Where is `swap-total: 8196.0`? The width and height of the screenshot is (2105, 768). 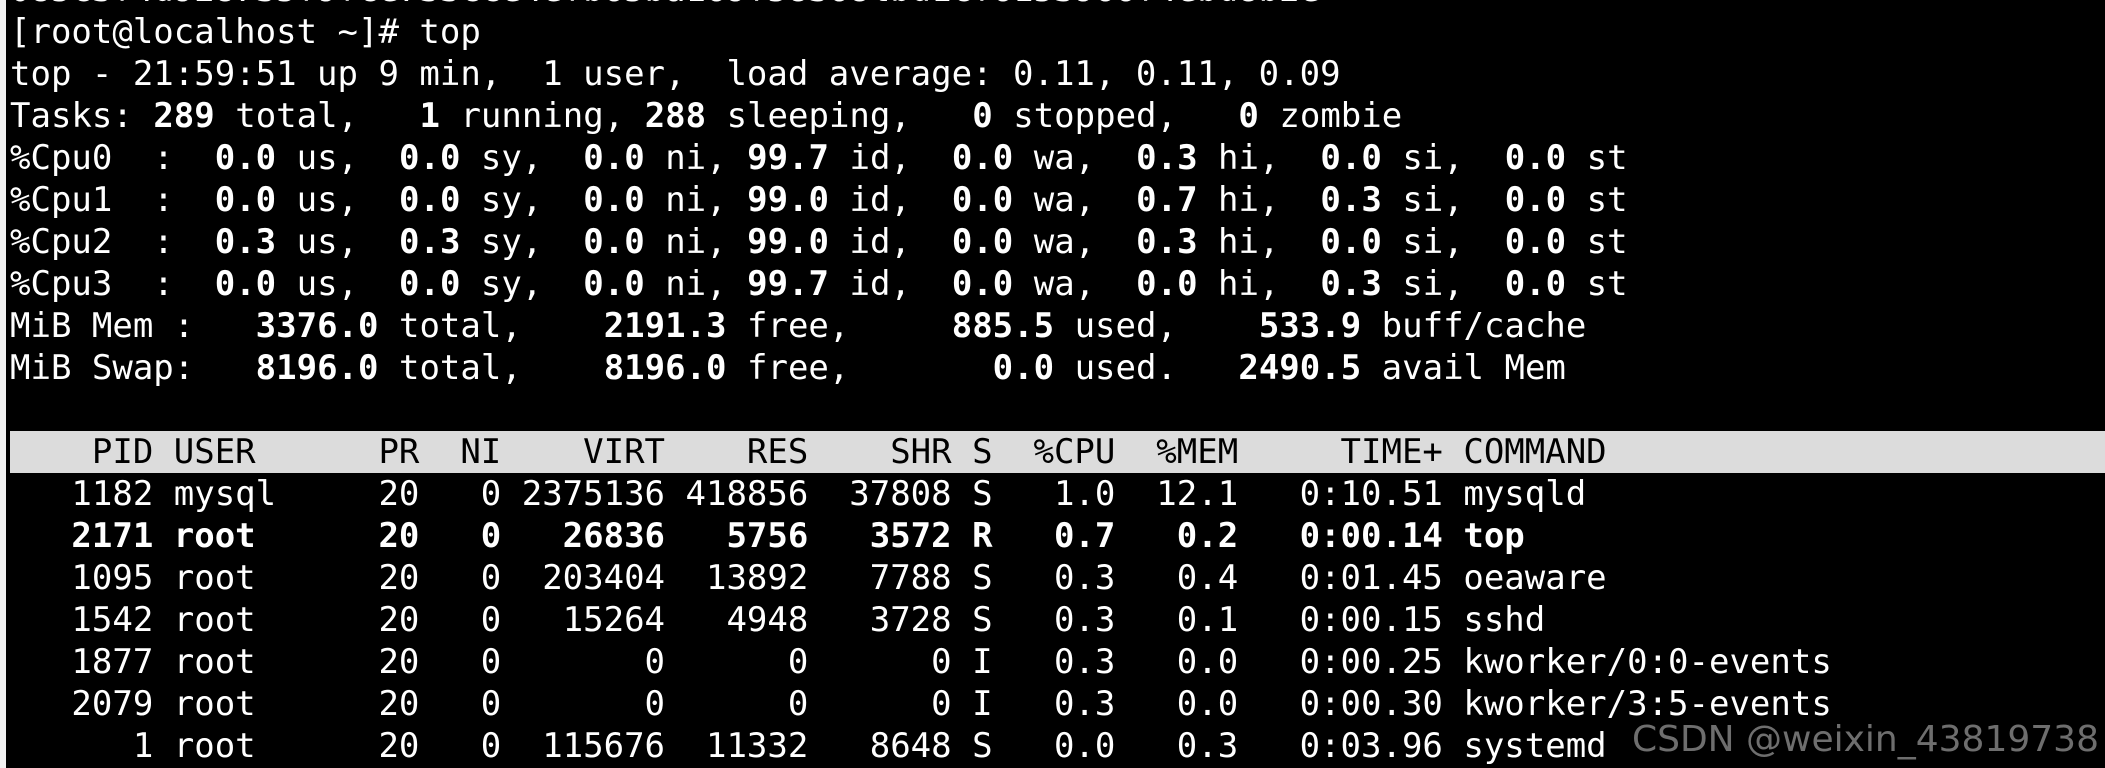
swap-total: 8196.0 is located at coordinates (317, 368).